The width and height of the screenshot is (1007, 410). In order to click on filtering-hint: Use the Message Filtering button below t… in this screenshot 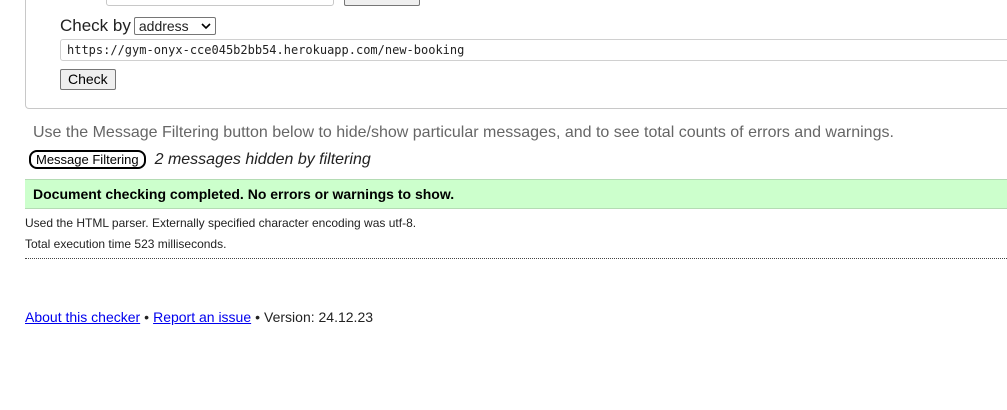, I will do `click(463, 132)`.